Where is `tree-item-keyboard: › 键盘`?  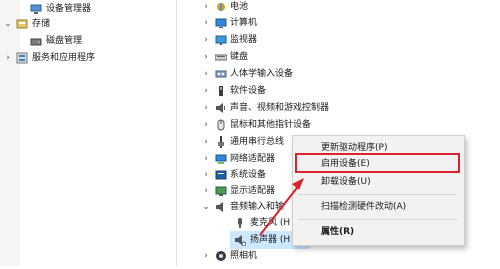
tree-item-keyboard: › 键盘 is located at coordinates (302, 57).